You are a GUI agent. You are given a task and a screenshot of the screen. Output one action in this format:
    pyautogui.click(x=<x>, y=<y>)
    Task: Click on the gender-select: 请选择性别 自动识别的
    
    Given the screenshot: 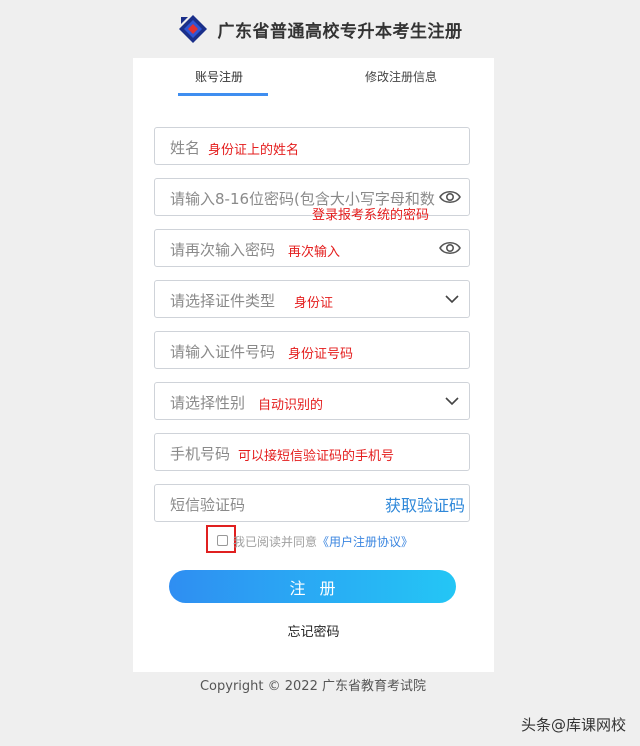 What is the action you would take?
    pyautogui.click(x=312, y=401)
    